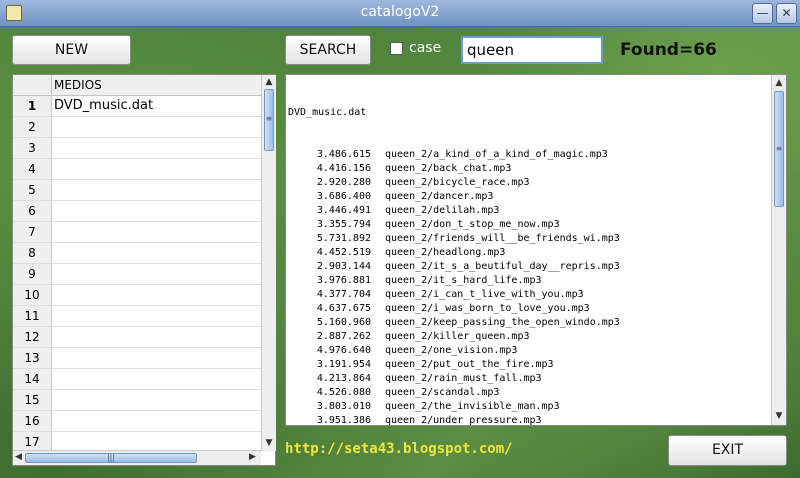 This screenshot has height=478, width=800. Describe the element at coordinates (32, 106) in the screenshot. I see `row-number: 1` at that location.